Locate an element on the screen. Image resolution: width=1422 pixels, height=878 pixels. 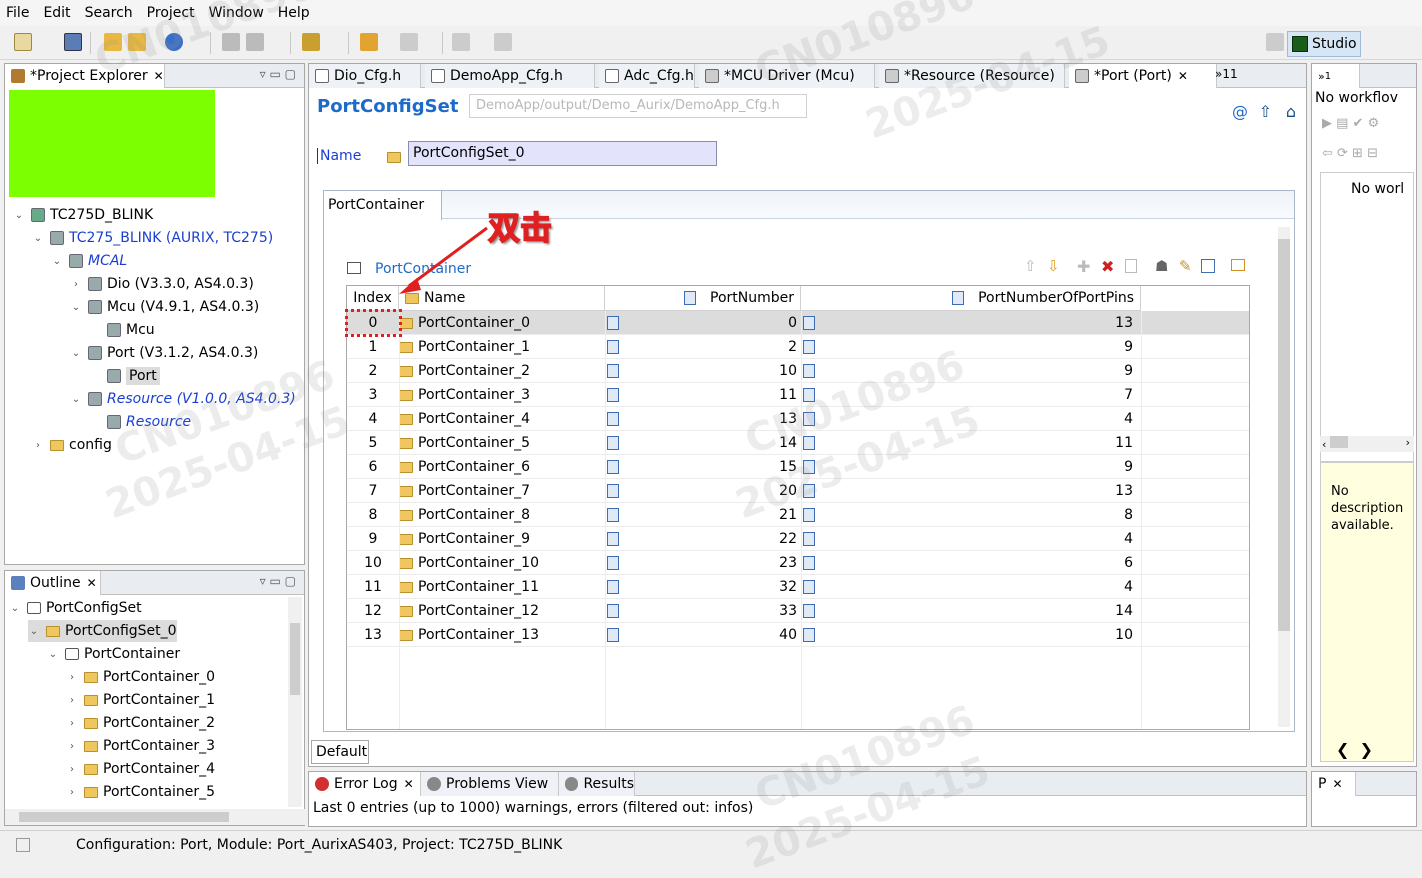
outline-item: › PortContainer_1 is located at coordinates (140, 700).